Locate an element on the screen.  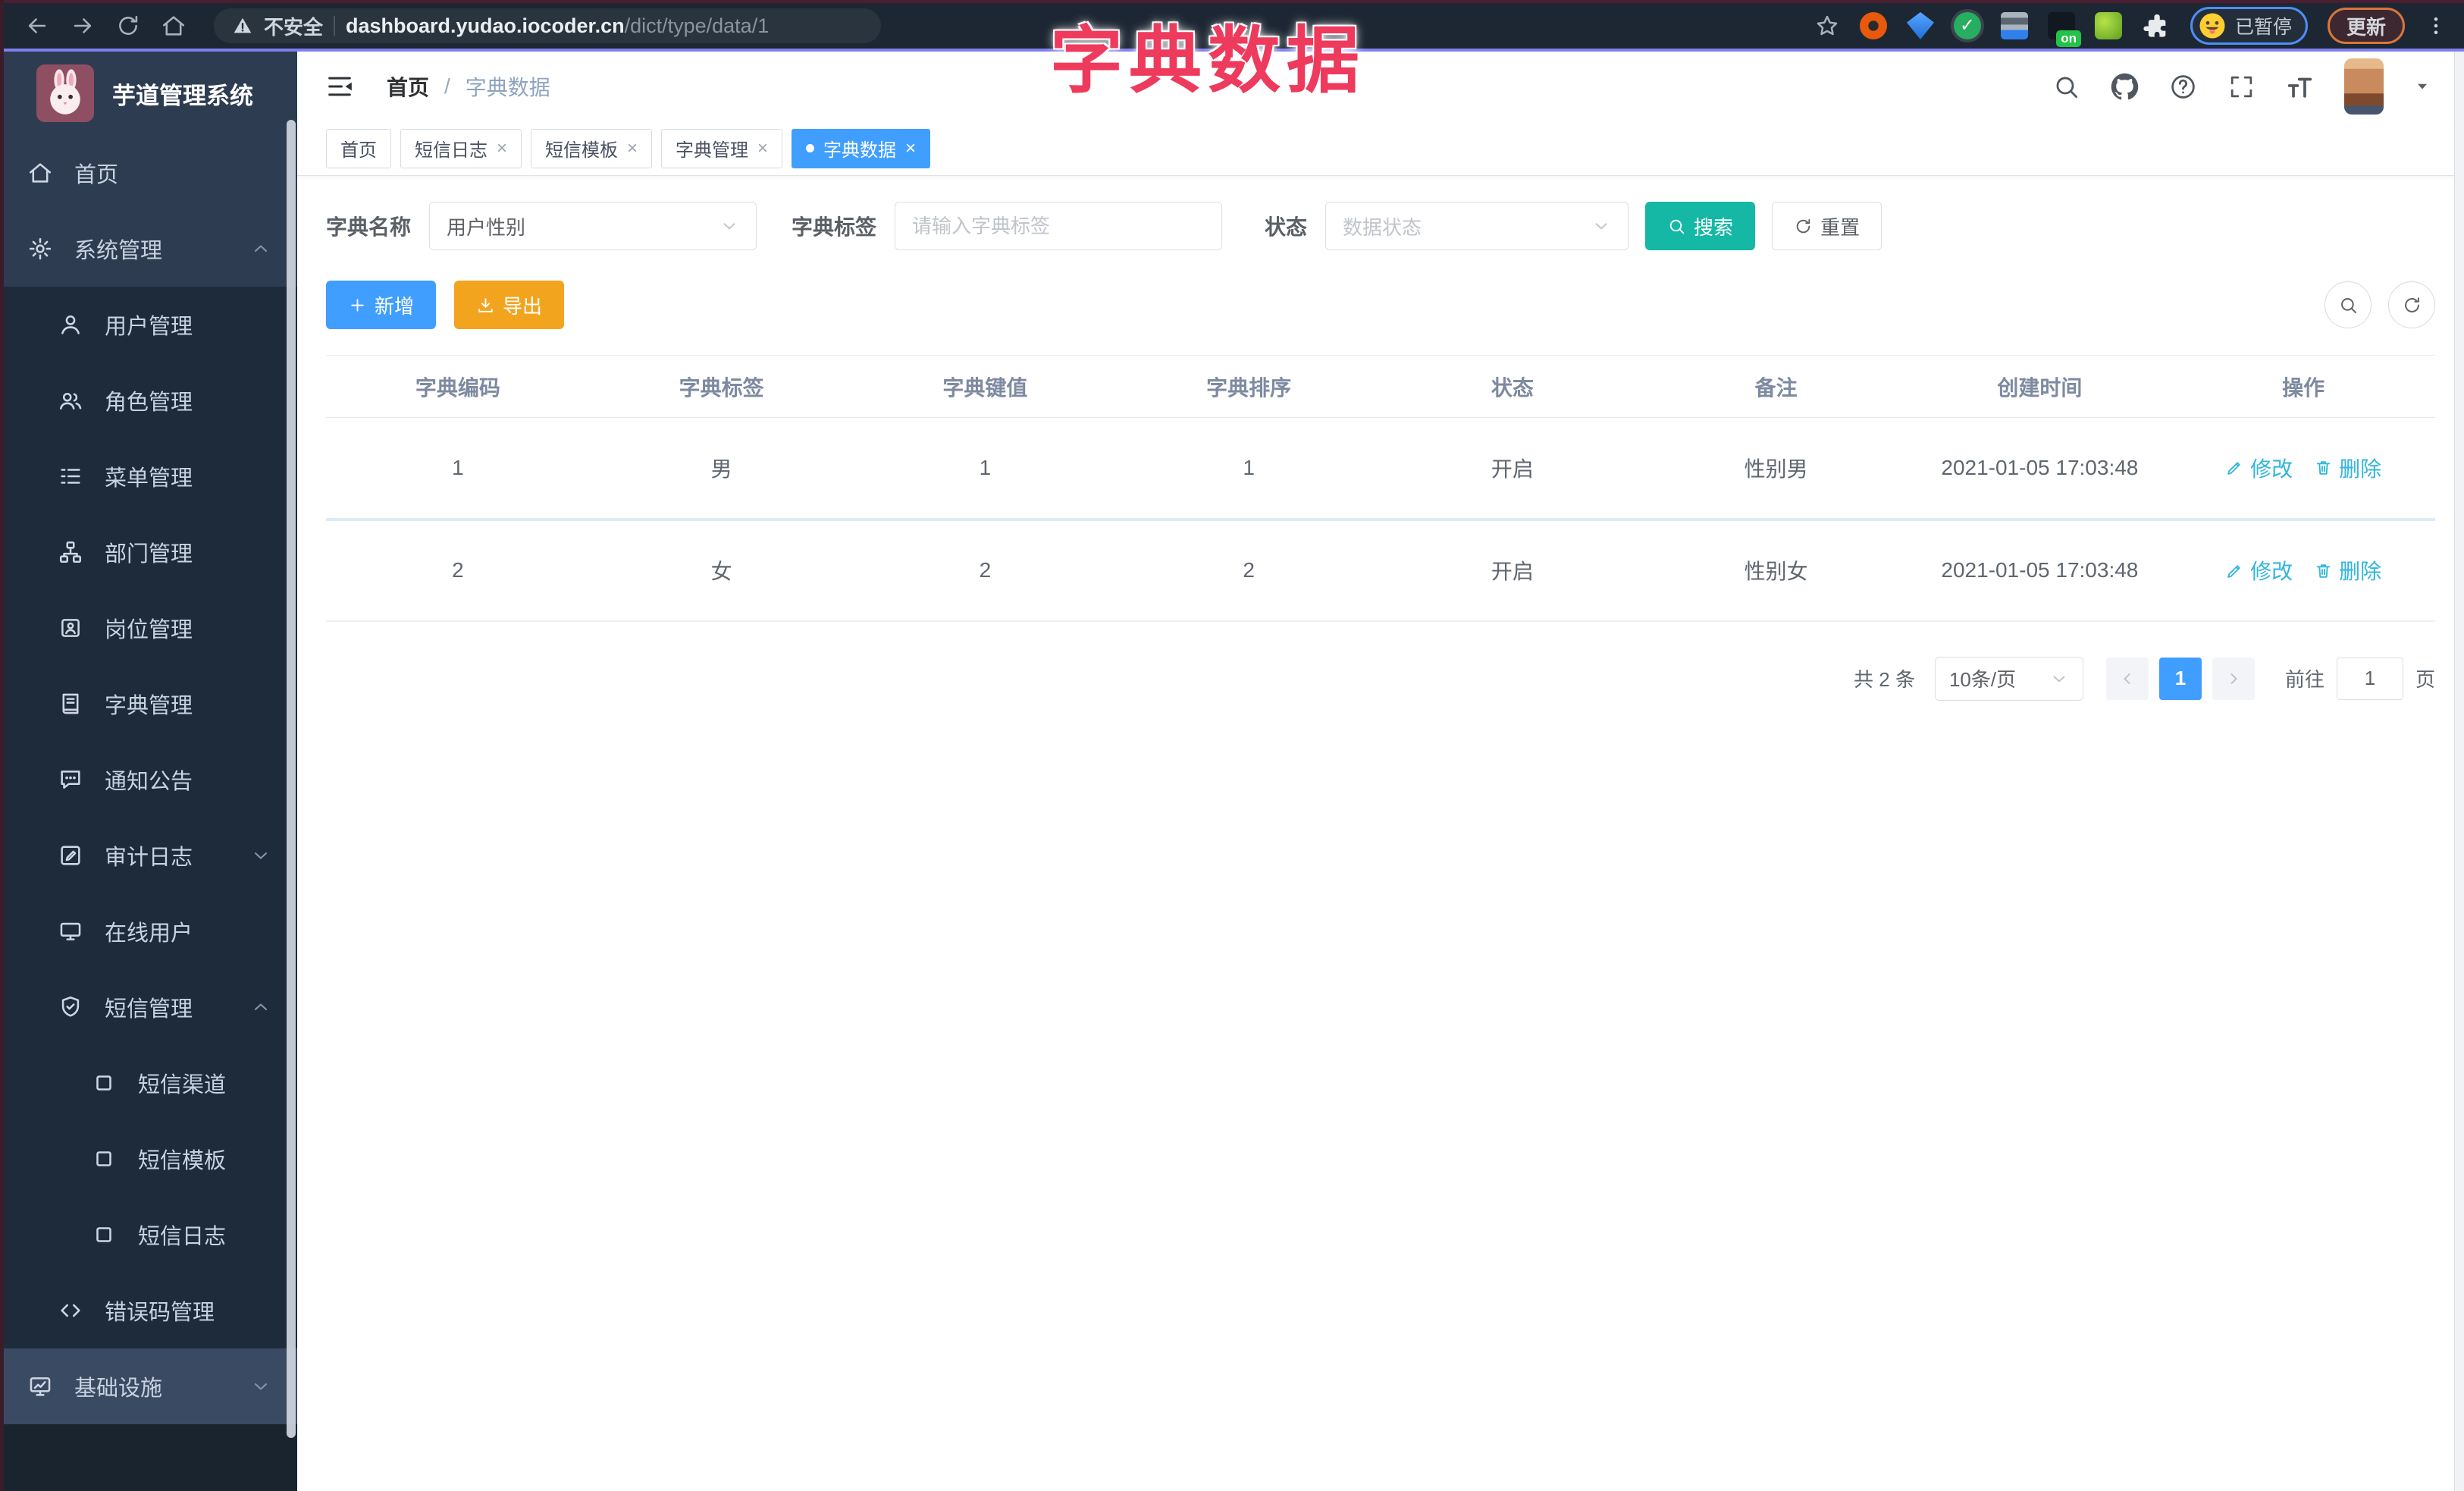
refresh-icon is located at coordinates (1803, 226).